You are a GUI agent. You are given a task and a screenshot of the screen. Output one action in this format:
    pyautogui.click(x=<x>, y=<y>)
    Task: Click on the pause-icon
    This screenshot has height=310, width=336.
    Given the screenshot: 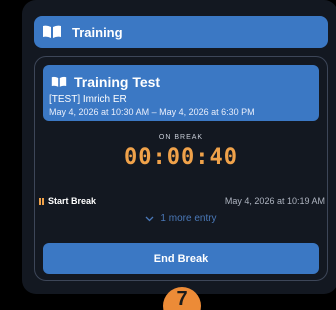 What is the action you would take?
    pyautogui.click(x=41, y=201)
    